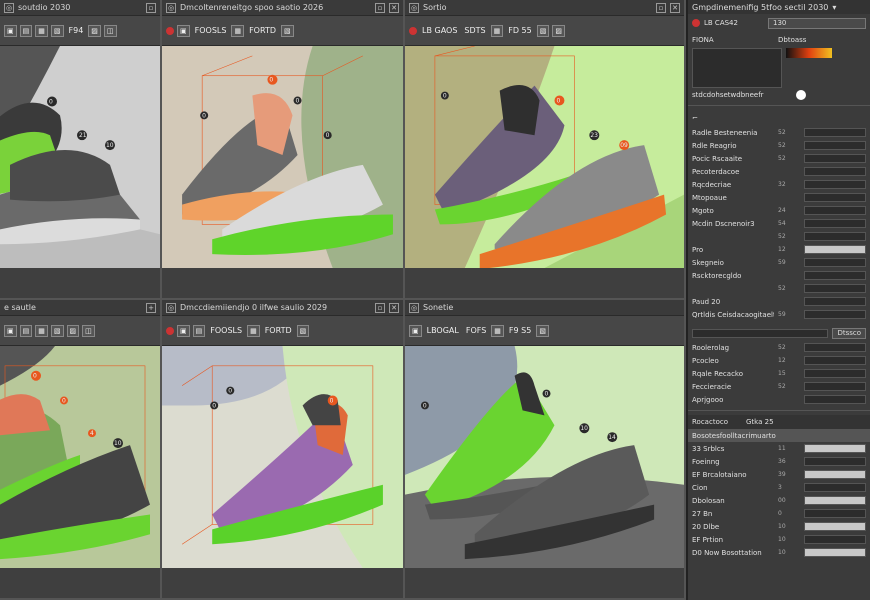  Describe the element at coordinates (443, 331) in the screenshot. I see `tool-label: LBOGAL` at that location.